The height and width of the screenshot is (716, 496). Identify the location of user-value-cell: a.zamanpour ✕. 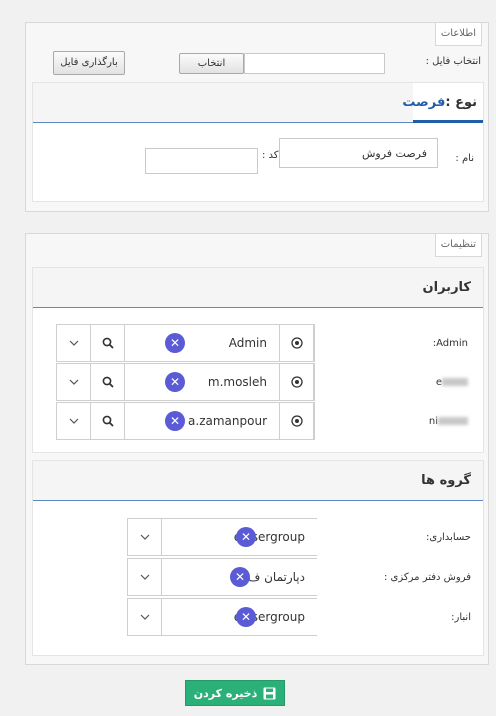
(202, 421).